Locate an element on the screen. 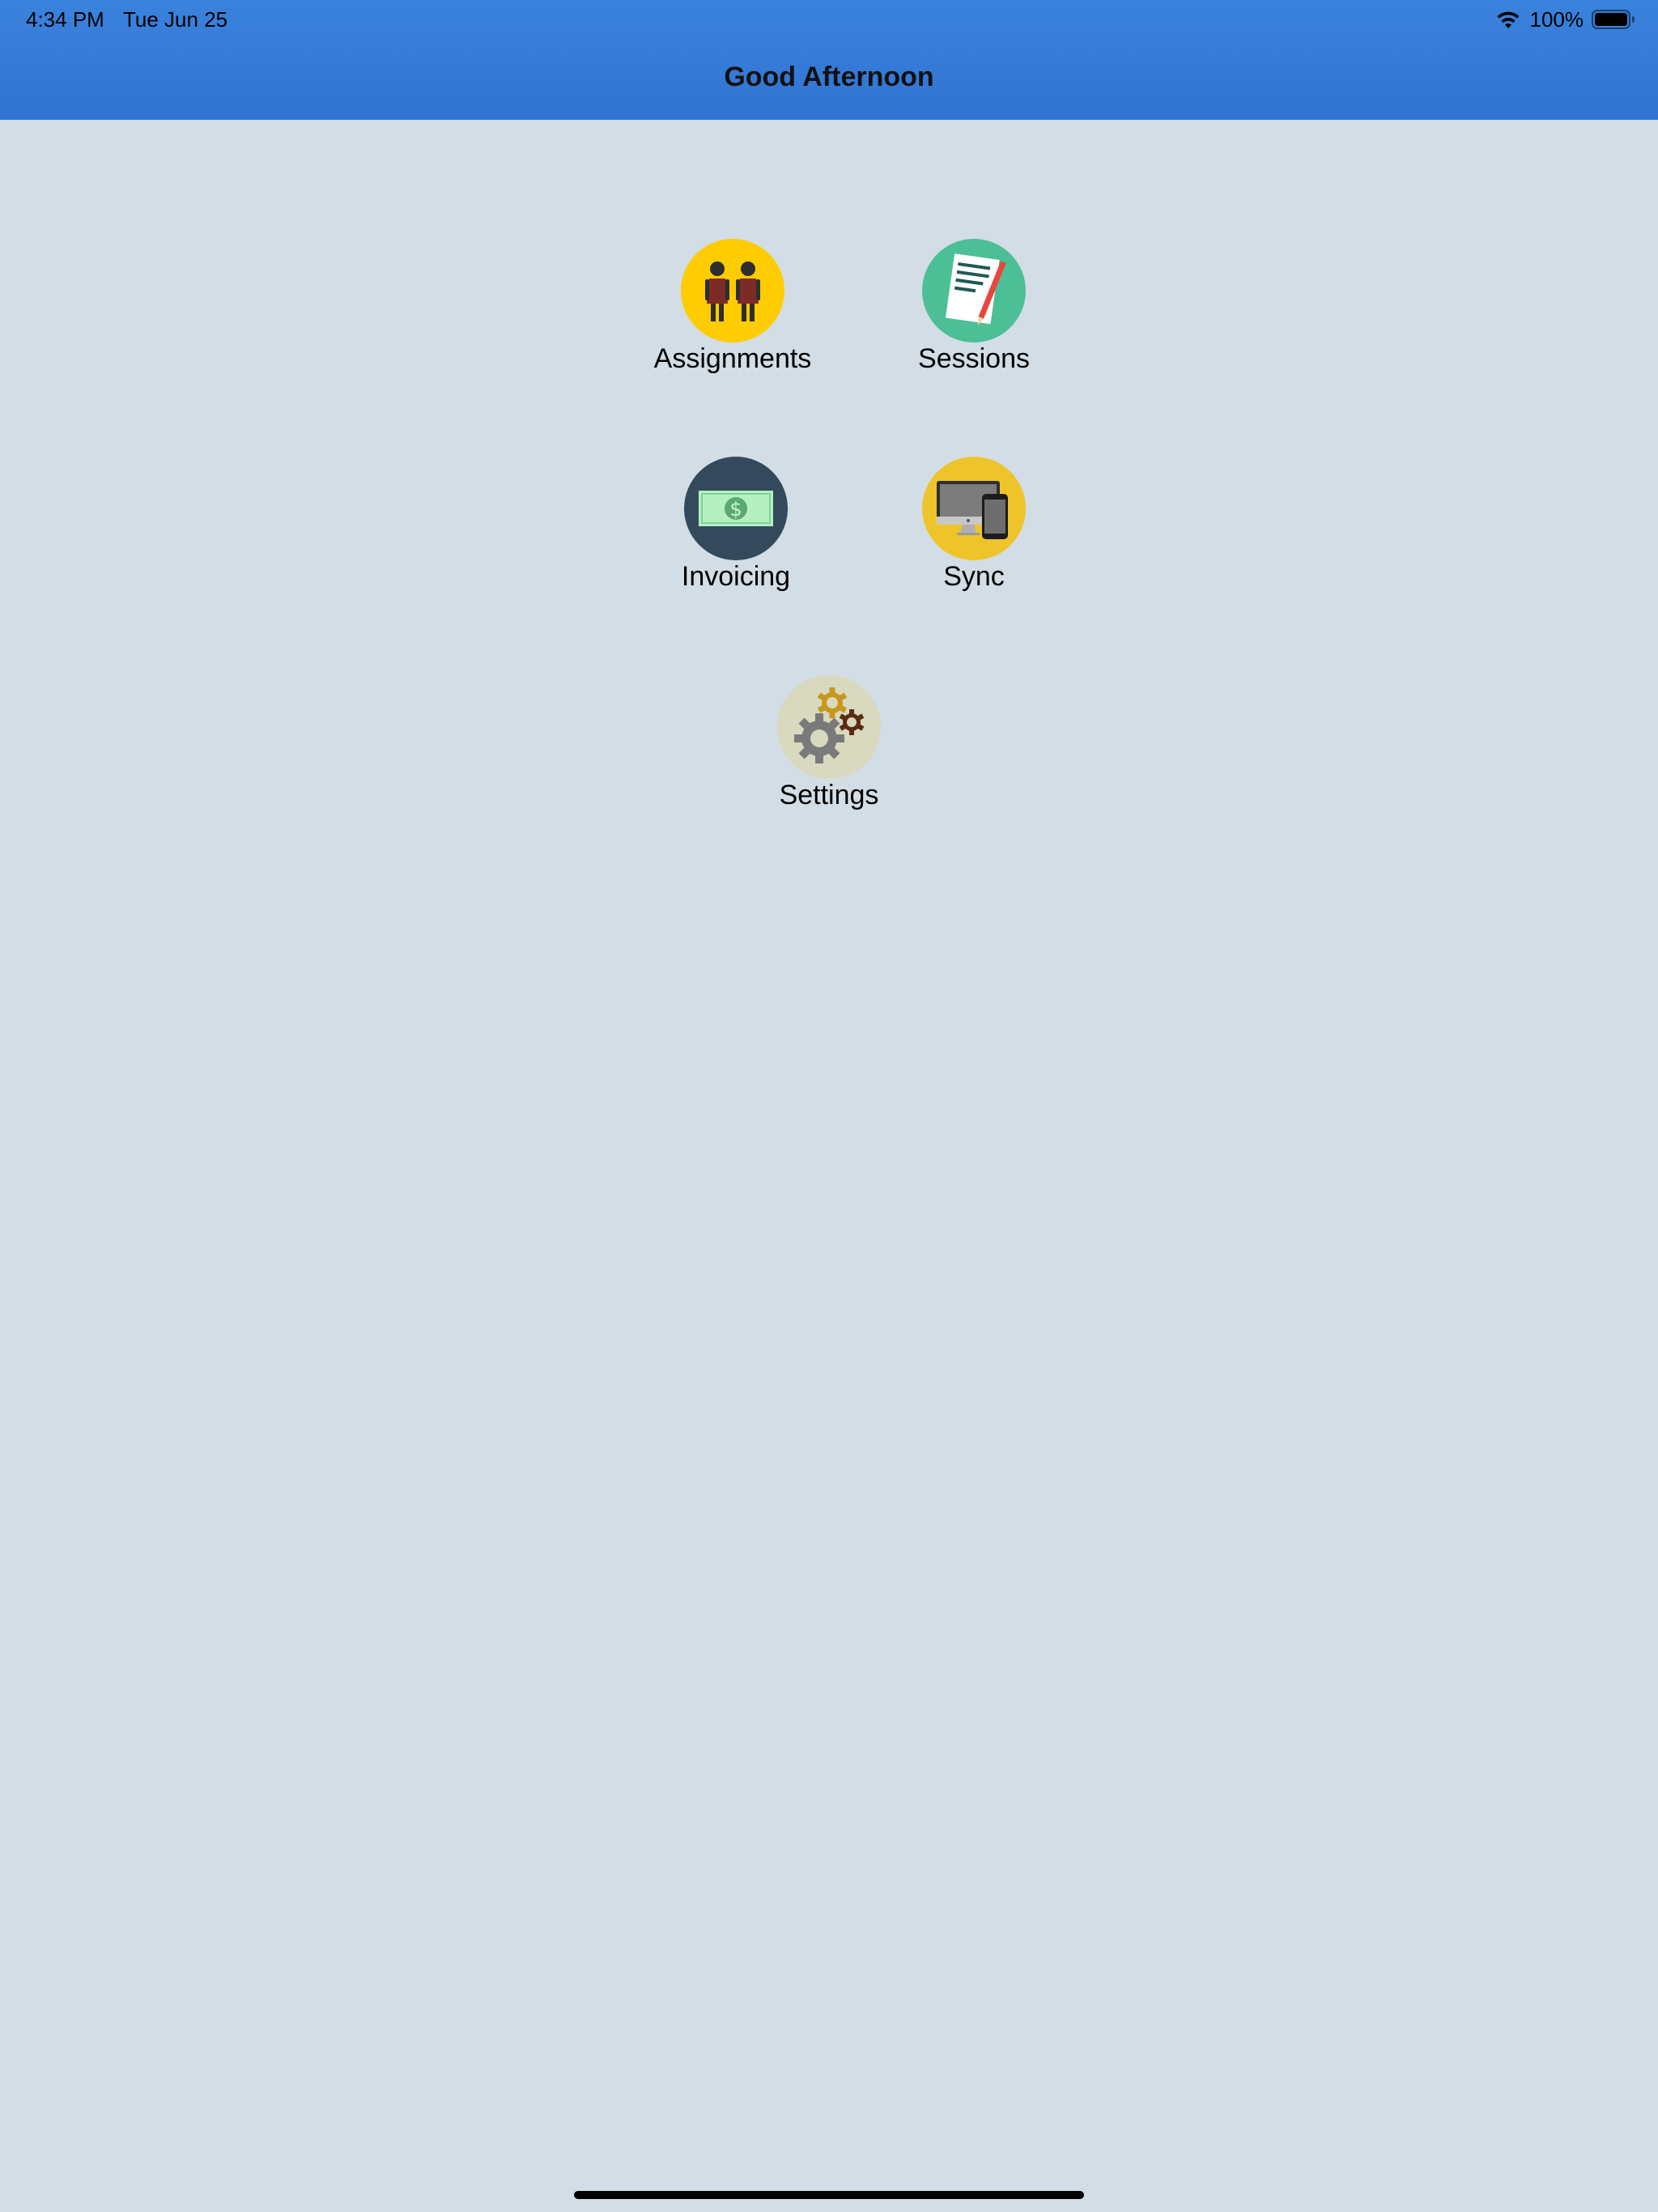 This screenshot has height=2212, width=1658. sessions-label: Sessions is located at coordinates (974, 359).